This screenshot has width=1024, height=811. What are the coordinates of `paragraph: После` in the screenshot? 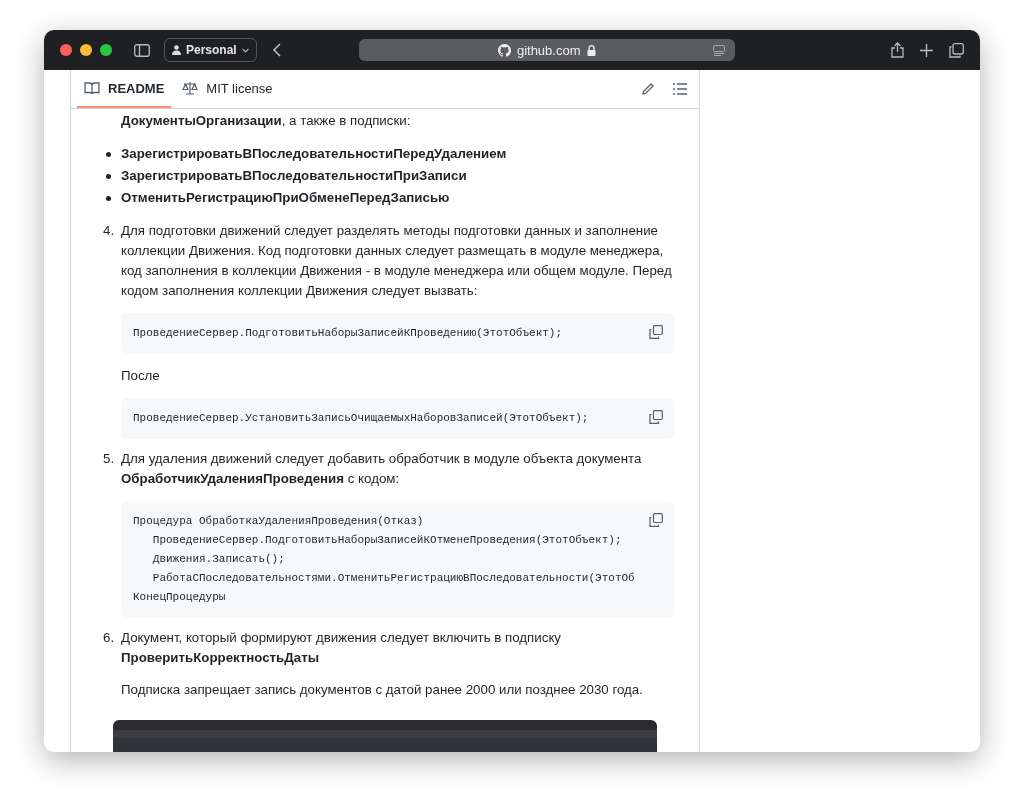 It's located at (141, 376).